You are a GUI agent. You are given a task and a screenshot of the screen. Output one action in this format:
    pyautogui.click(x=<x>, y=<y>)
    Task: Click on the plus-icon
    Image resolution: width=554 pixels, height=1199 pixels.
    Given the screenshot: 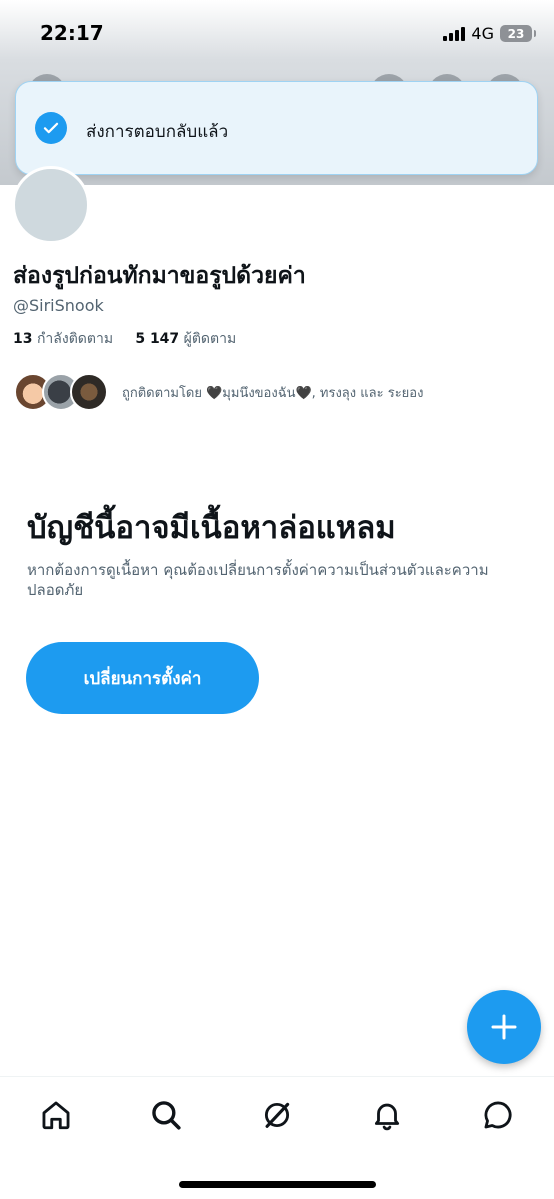 What is the action you would take?
    pyautogui.click(x=504, y=1027)
    